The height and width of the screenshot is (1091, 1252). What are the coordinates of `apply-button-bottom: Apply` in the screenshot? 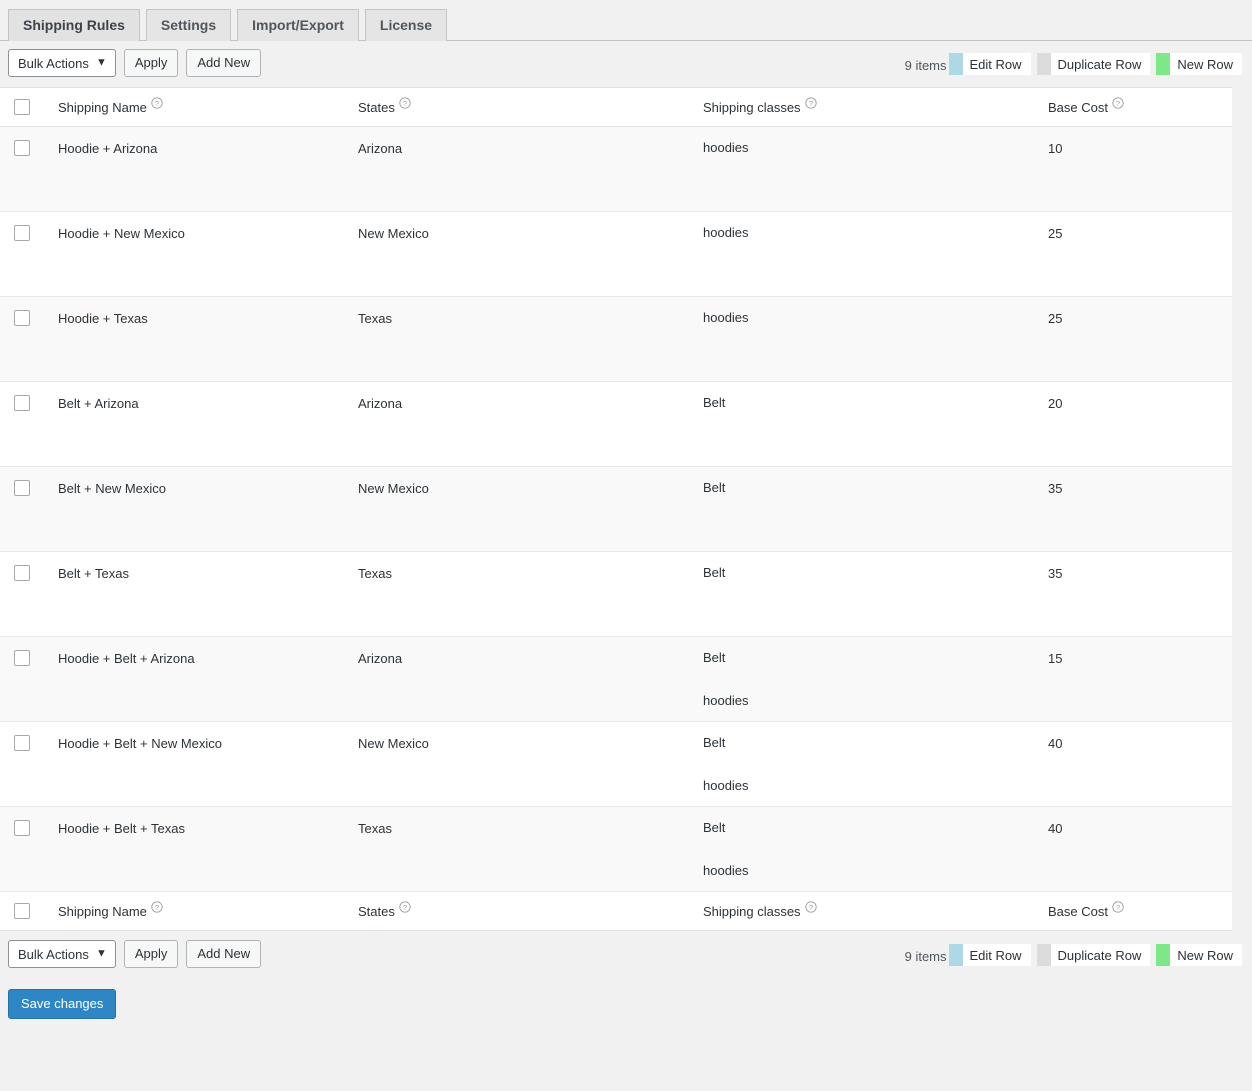 It's located at (151, 954).